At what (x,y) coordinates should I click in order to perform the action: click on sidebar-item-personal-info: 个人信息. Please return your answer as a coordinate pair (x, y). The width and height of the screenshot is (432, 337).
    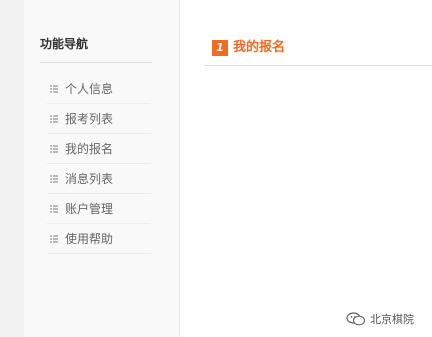
    Looking at the image, I should click on (99, 89).